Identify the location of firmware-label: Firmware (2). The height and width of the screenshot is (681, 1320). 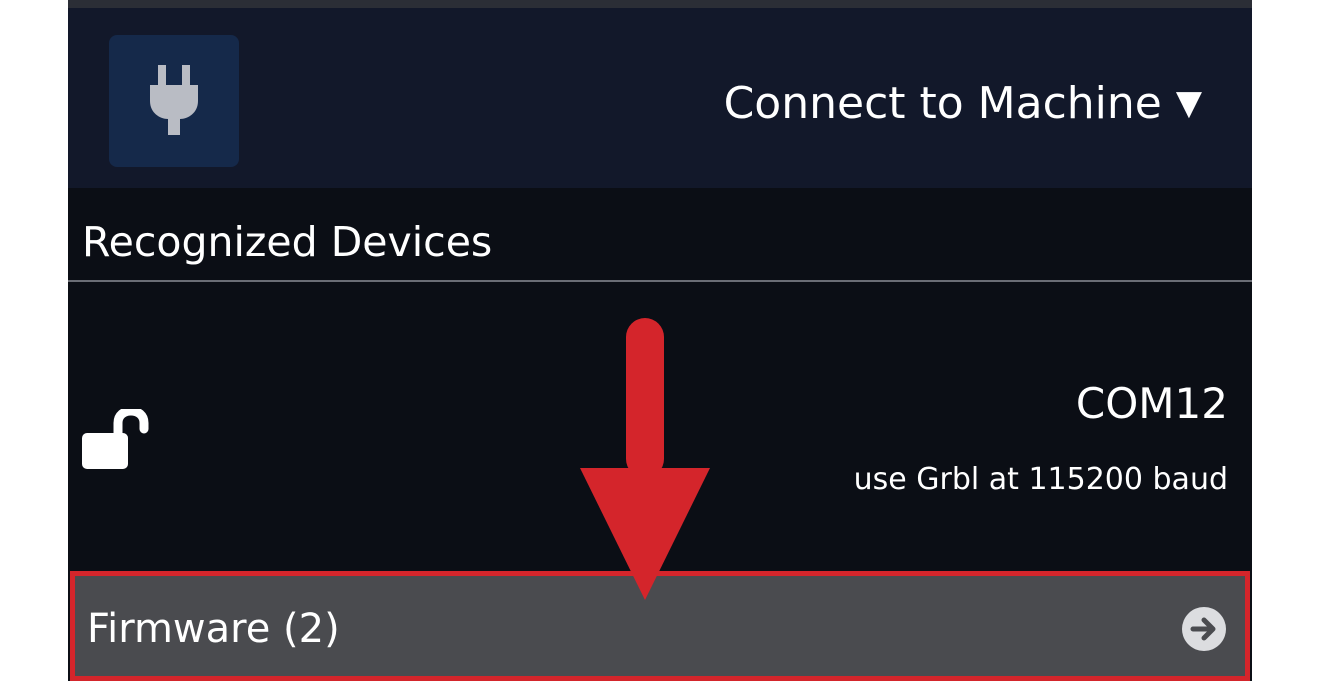
(213, 629).